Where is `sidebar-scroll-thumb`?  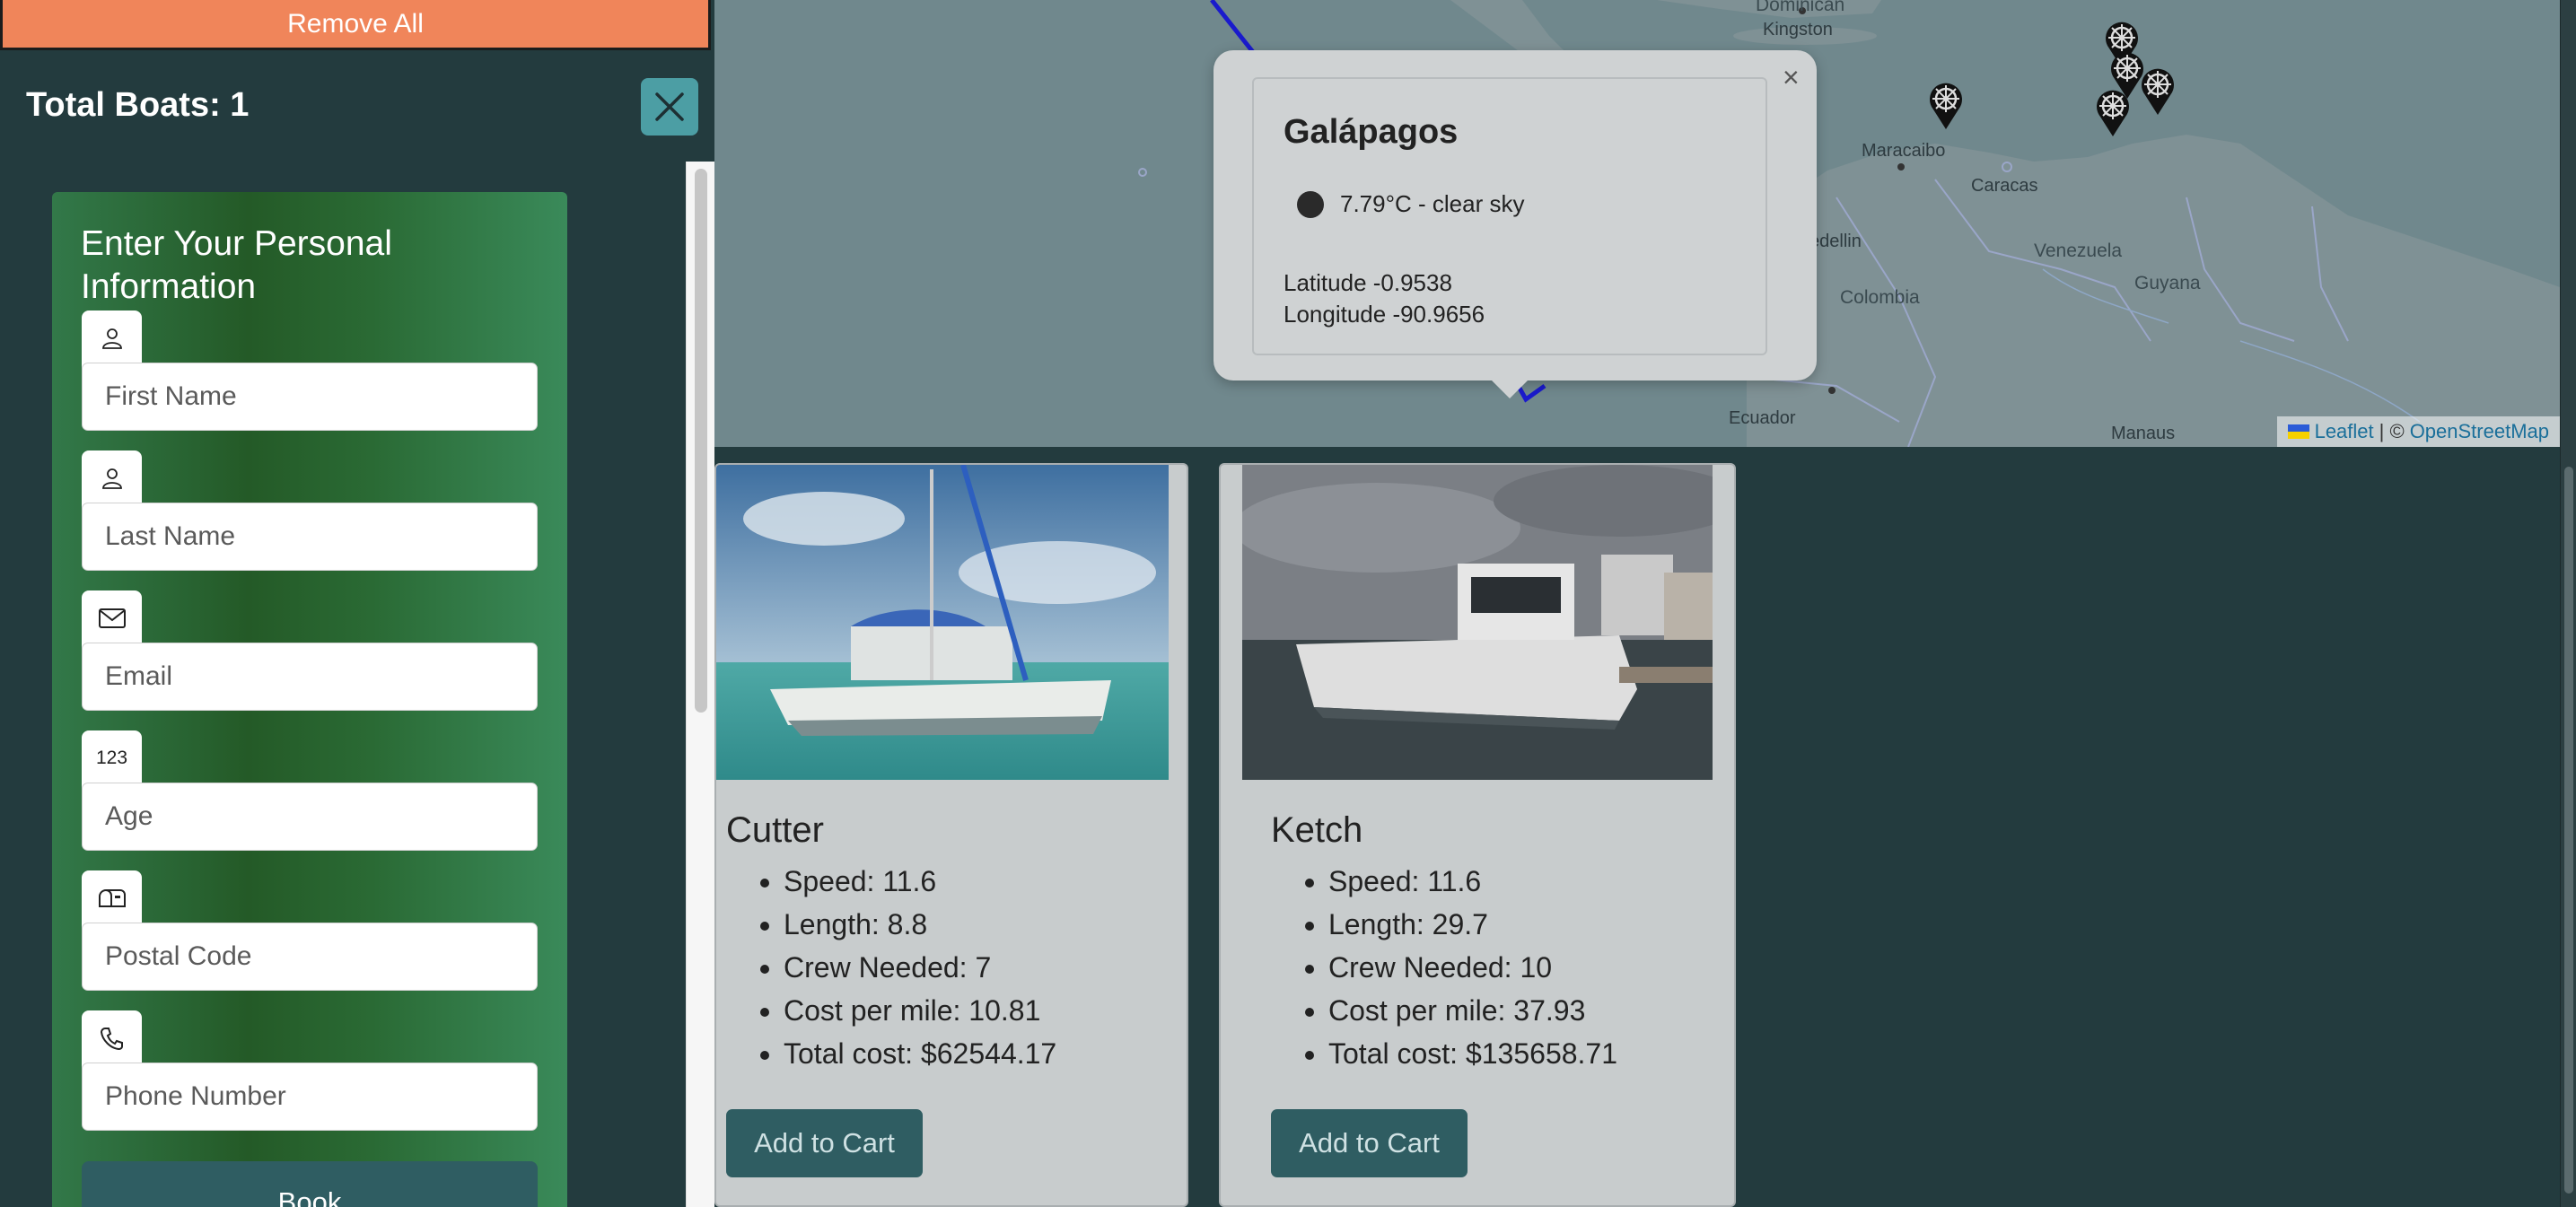
sidebar-scroll-thumb is located at coordinates (701, 441).